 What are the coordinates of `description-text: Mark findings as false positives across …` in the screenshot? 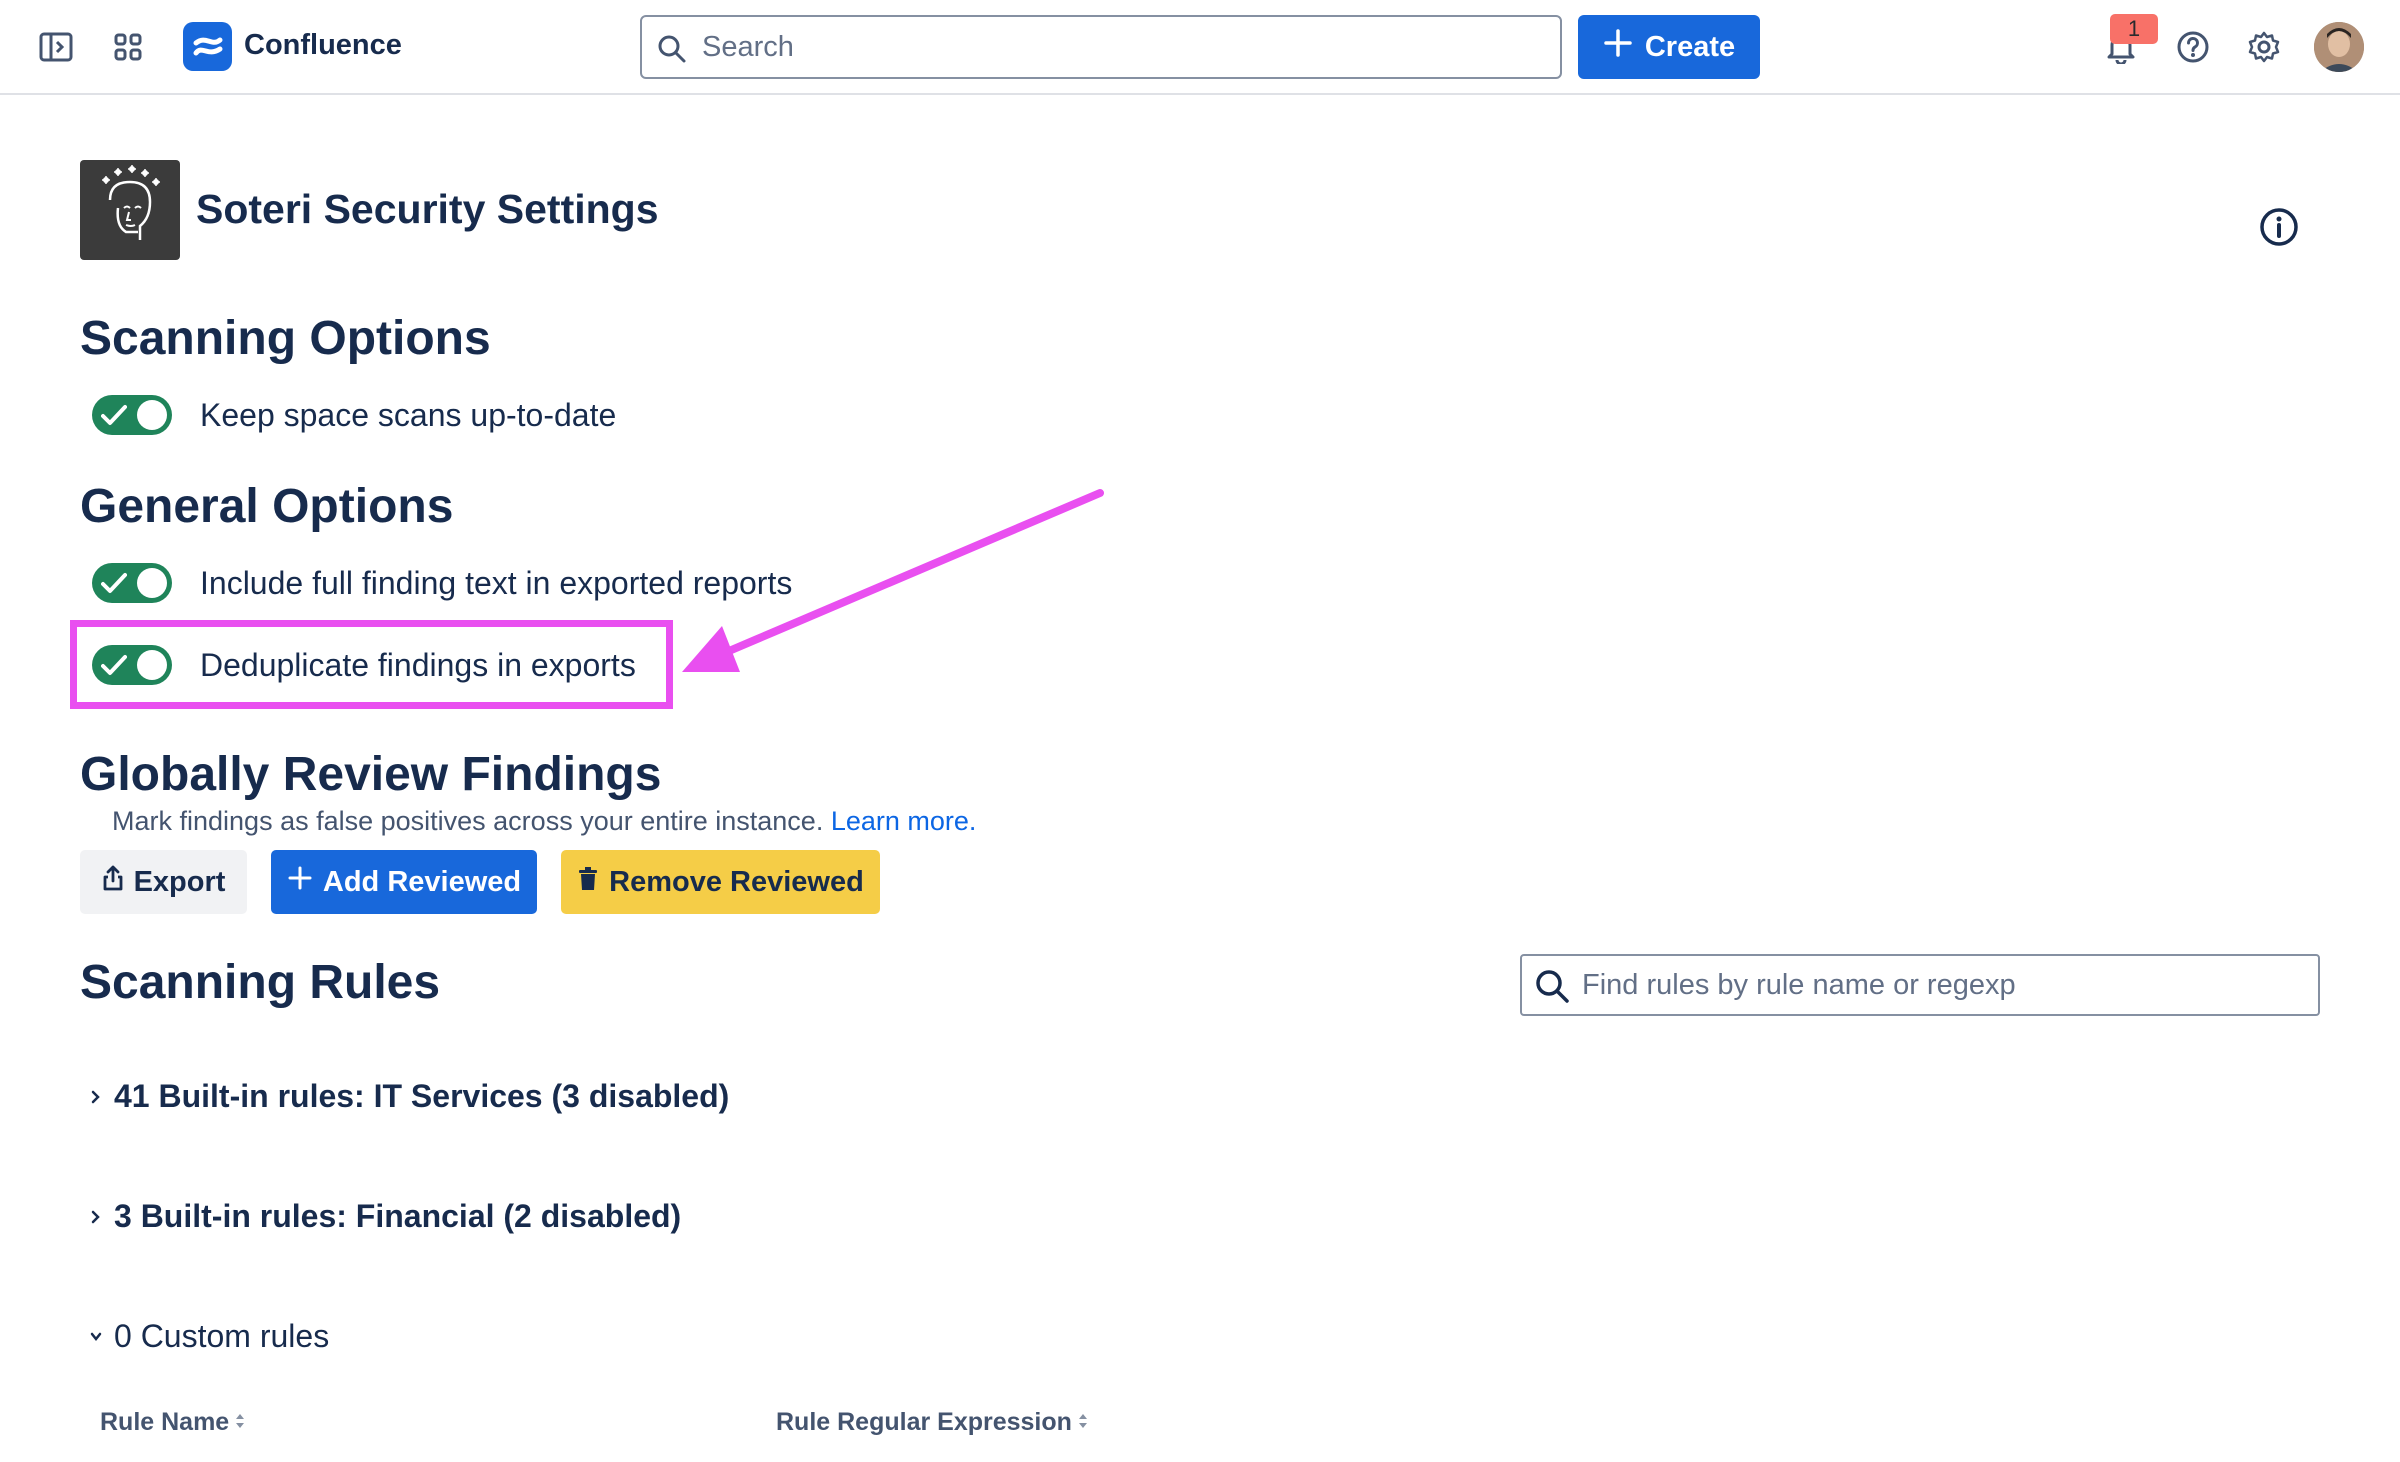 It's located at (468, 821).